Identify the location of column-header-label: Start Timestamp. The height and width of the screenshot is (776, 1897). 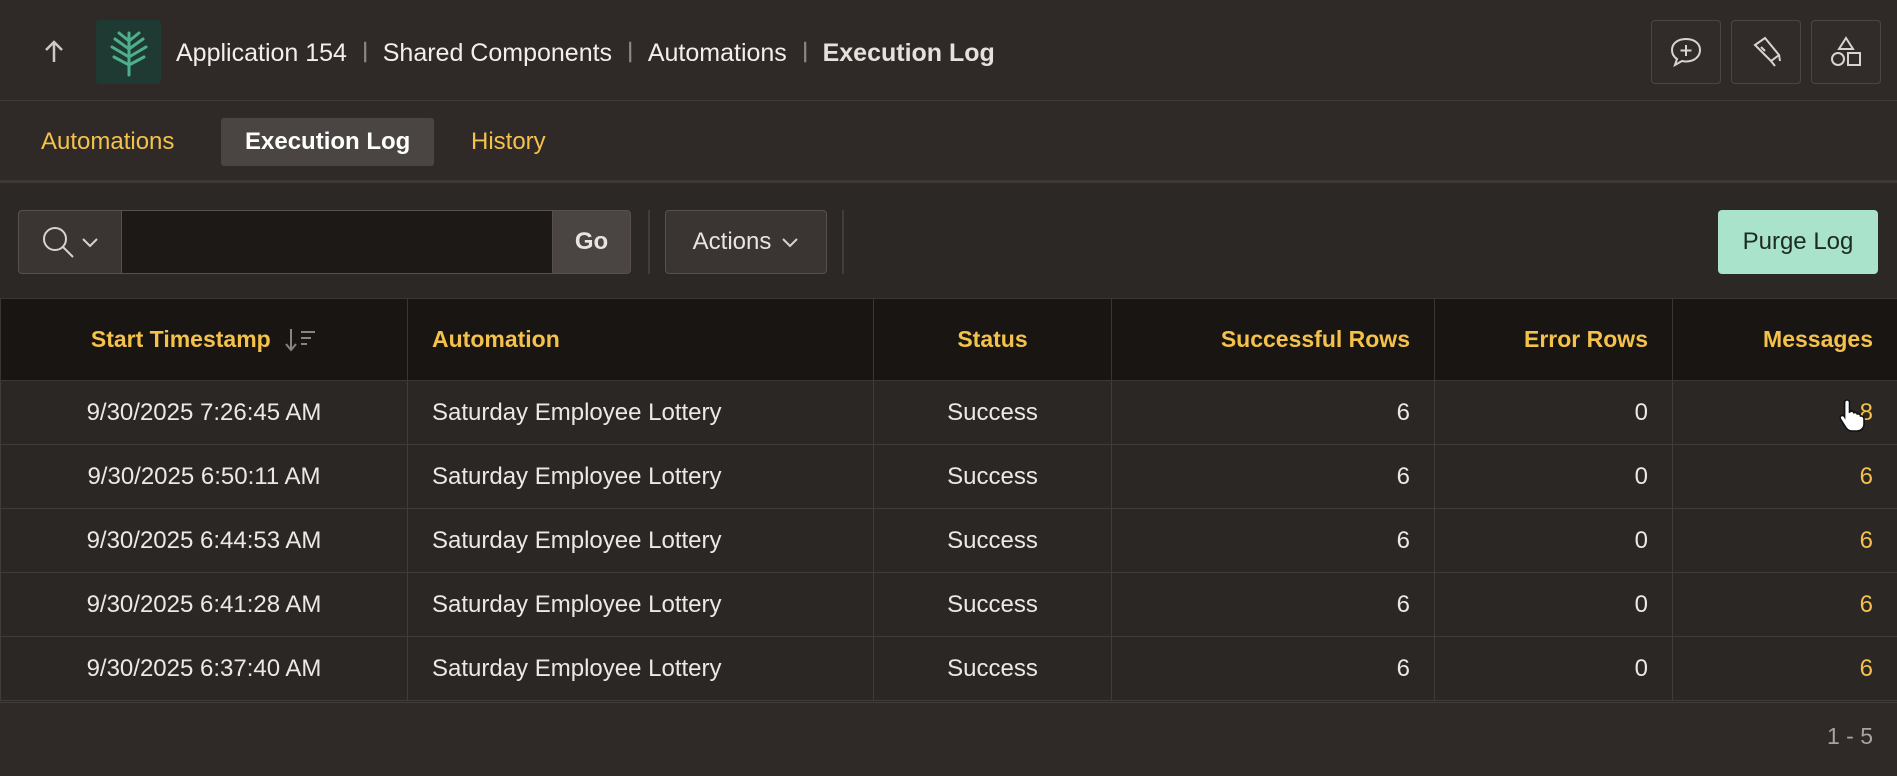
(180, 338).